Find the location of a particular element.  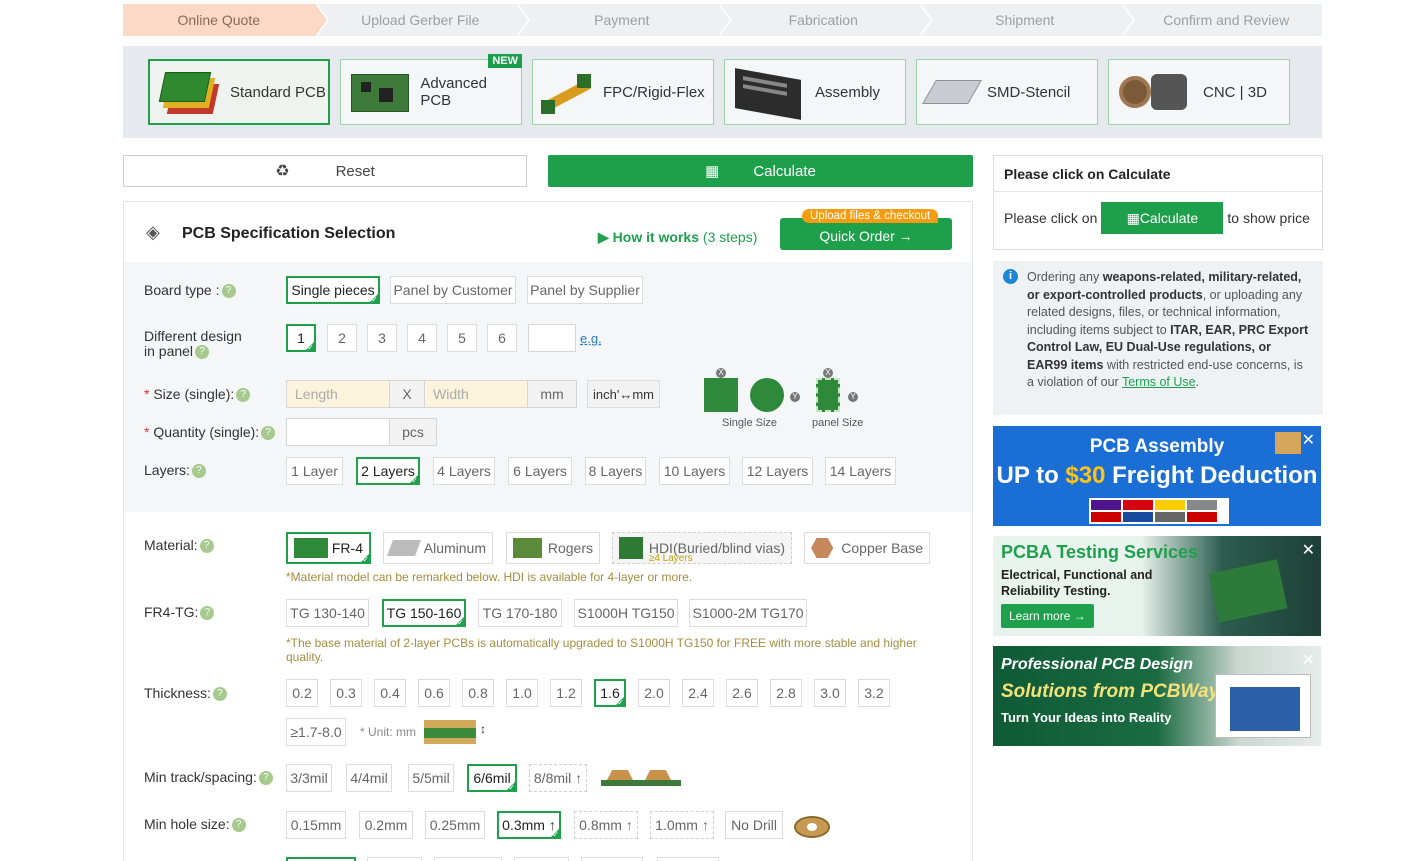

tg-option-170: TG 170-180 is located at coordinates (520, 613).